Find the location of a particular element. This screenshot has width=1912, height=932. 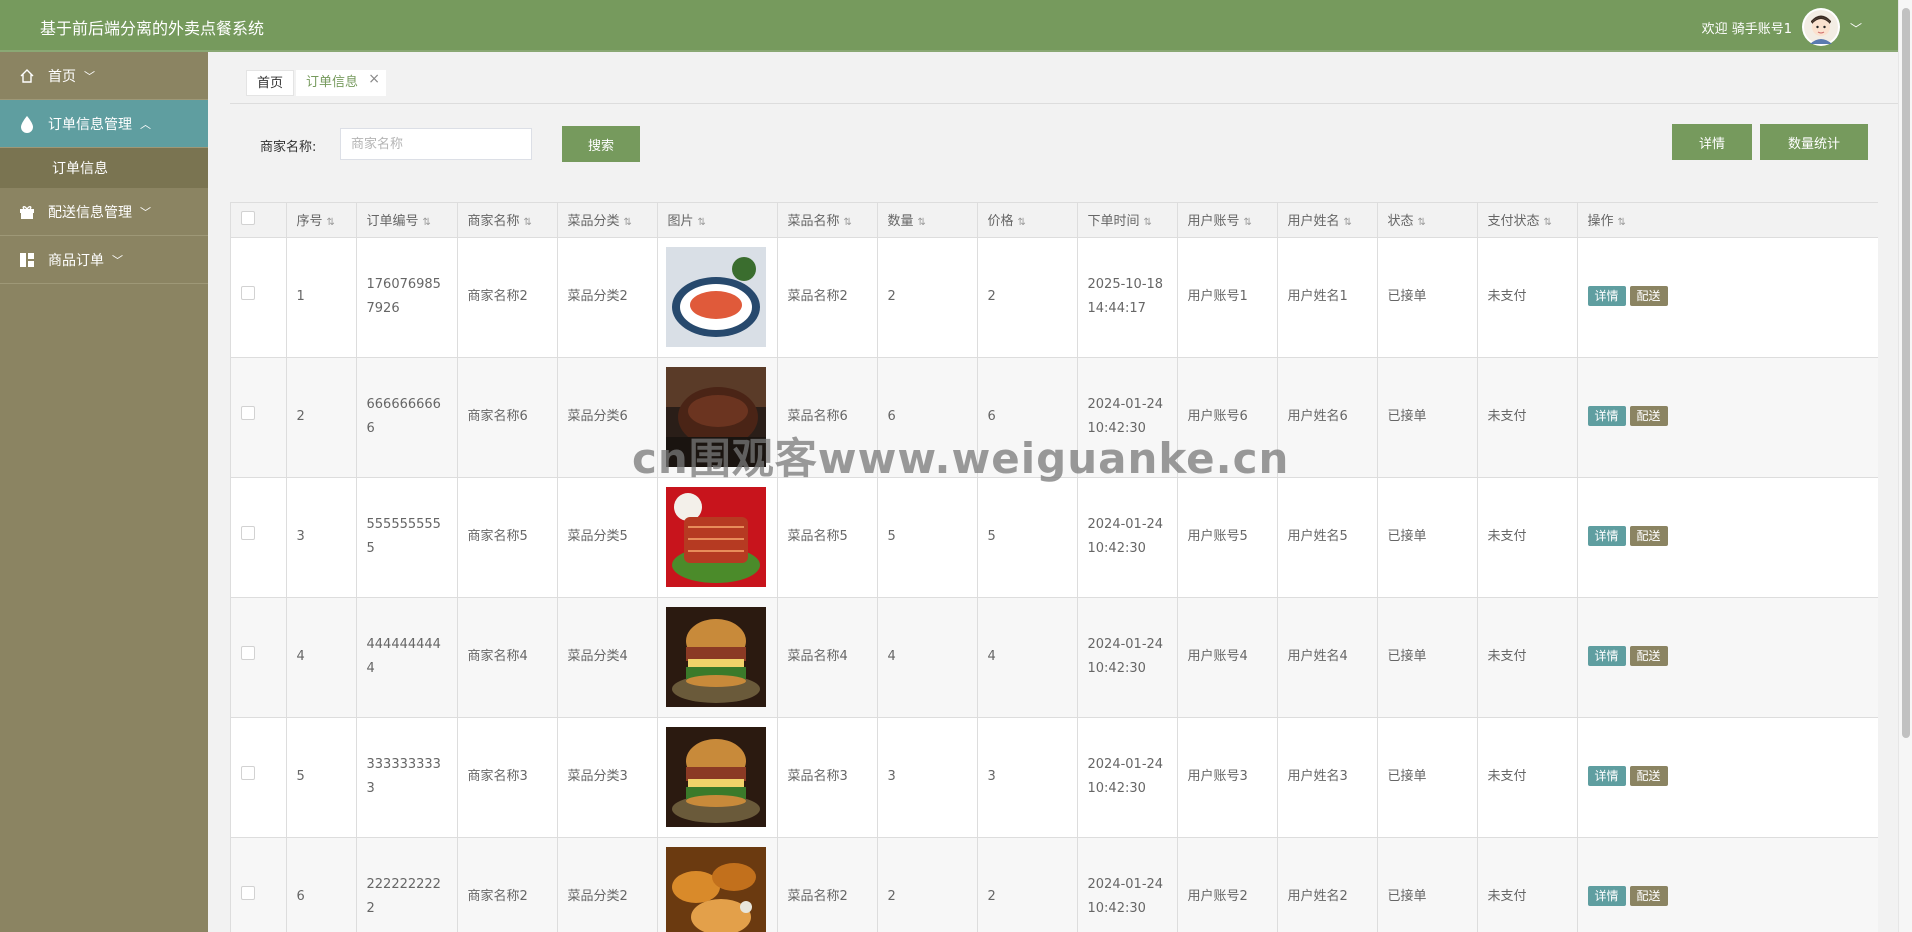

user-menu: 欢迎 骑手账号1 ﹀ is located at coordinates (1782, 27).